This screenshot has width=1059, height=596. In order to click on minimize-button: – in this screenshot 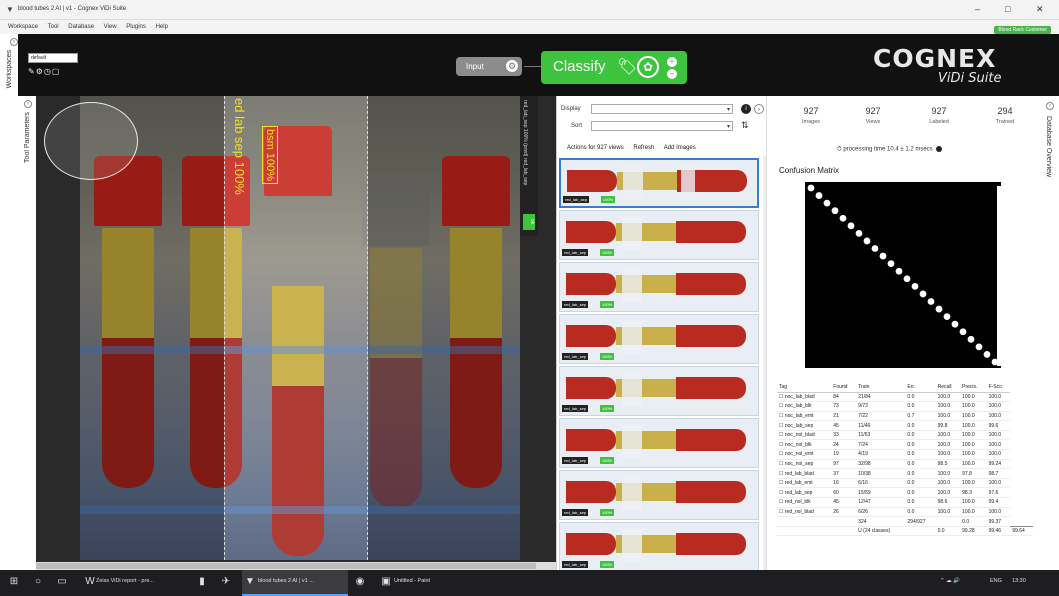, I will do `click(977, 9)`.